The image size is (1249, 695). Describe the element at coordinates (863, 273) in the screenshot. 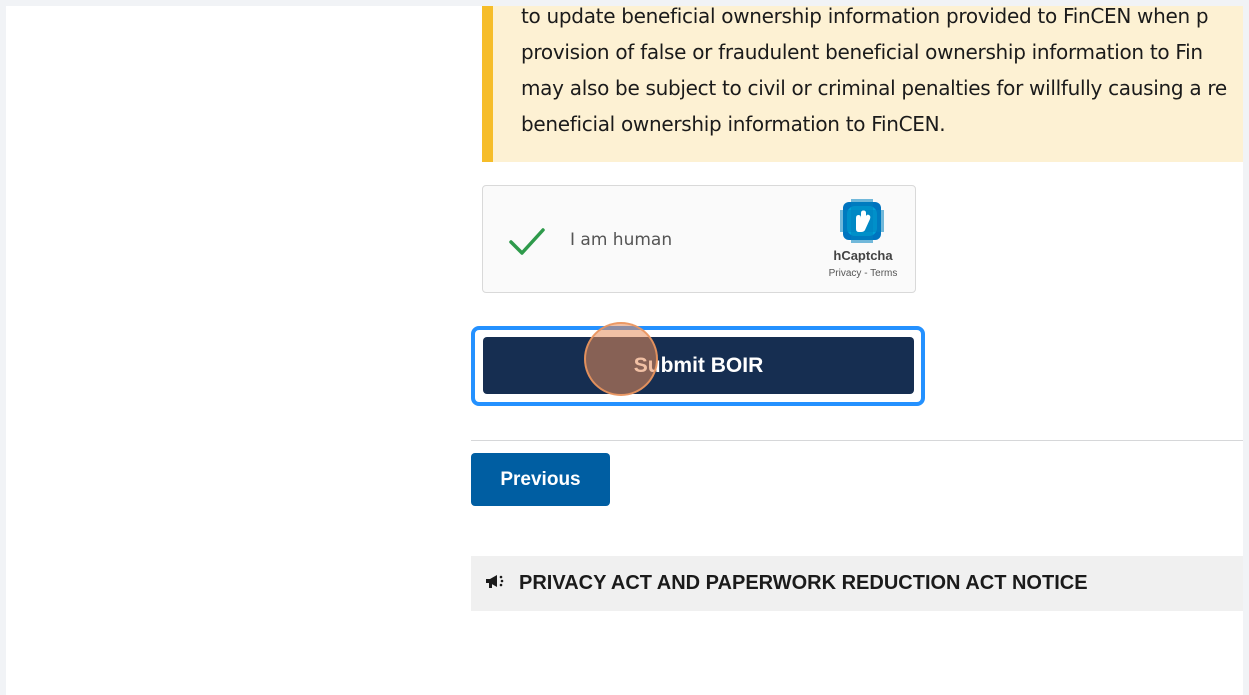

I see `captcha-privacy-terms-links: Privacy - Terms` at that location.